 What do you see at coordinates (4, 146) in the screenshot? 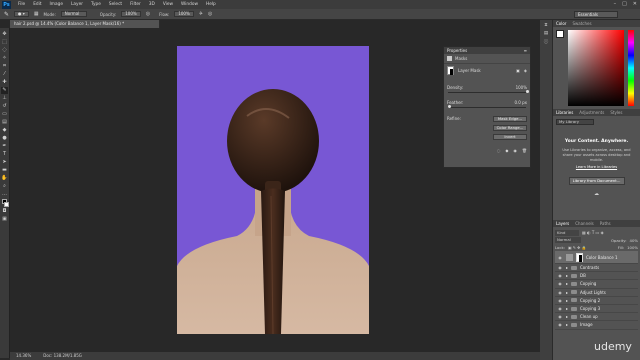
I see `pen-tool-icon: ✒` at bounding box center [4, 146].